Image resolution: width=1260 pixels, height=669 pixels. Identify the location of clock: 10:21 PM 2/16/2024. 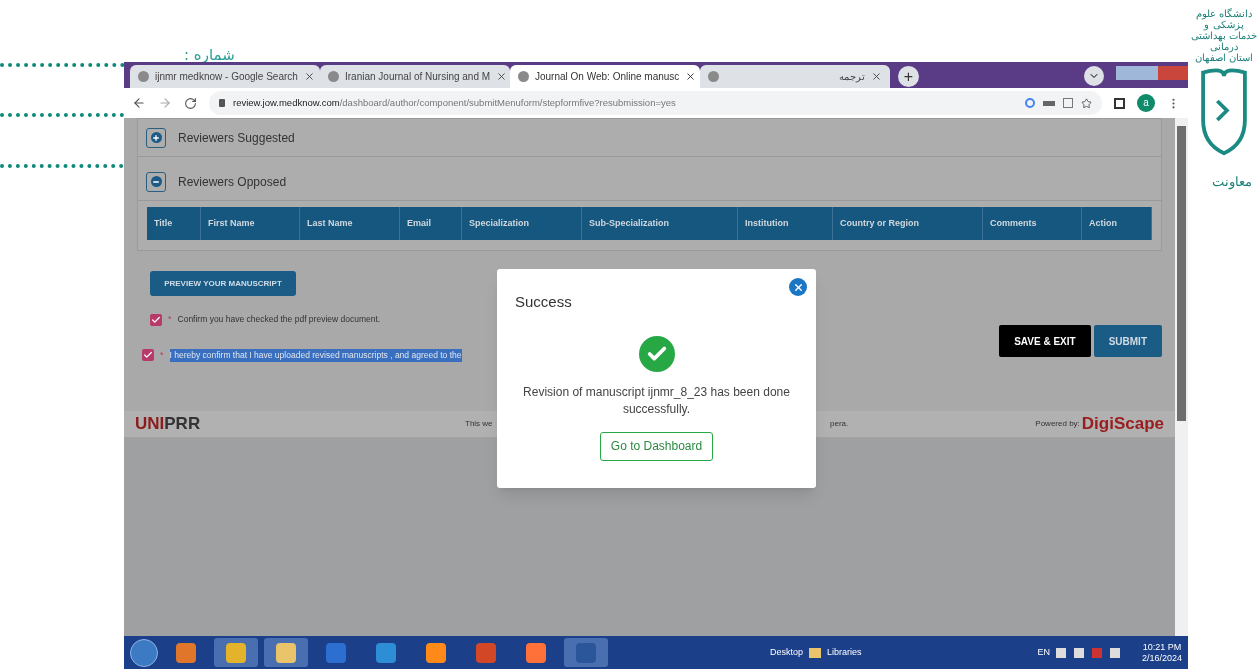
(1161, 652).